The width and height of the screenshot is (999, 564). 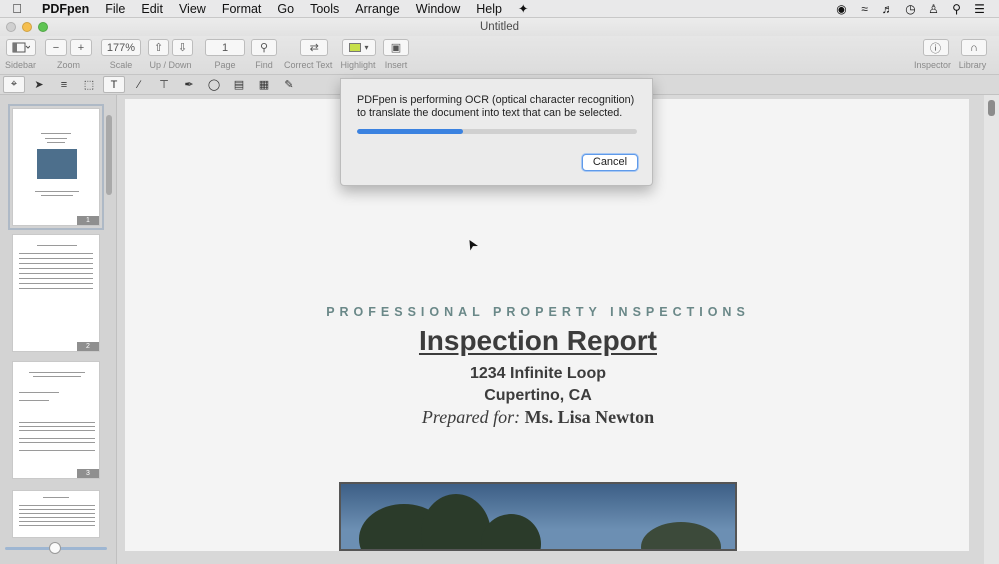 I want to click on correct-text-label: Correct Text, so click(x=308, y=65).